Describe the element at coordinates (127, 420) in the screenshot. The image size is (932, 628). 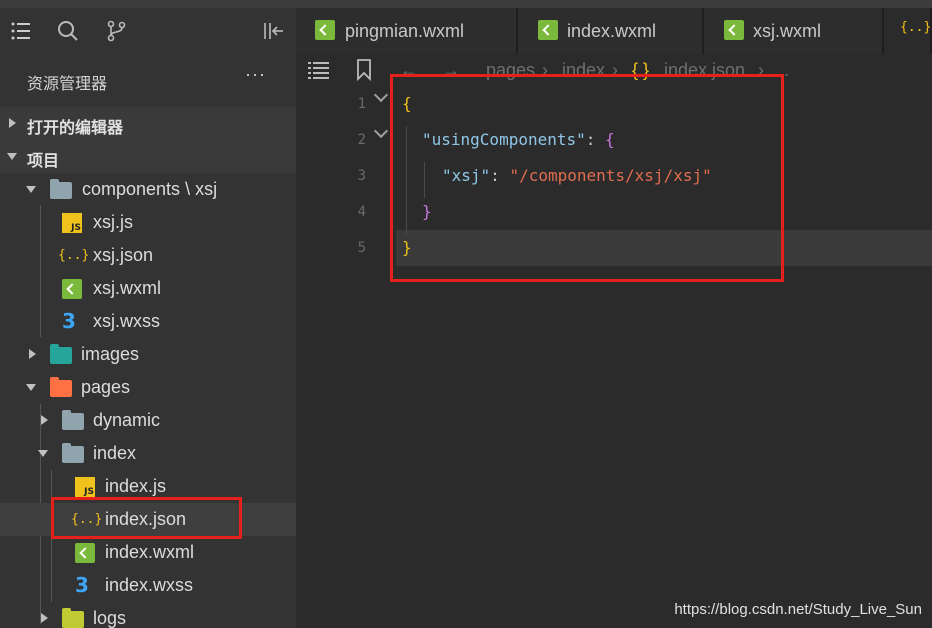
I see `tree-label: dynamic` at that location.